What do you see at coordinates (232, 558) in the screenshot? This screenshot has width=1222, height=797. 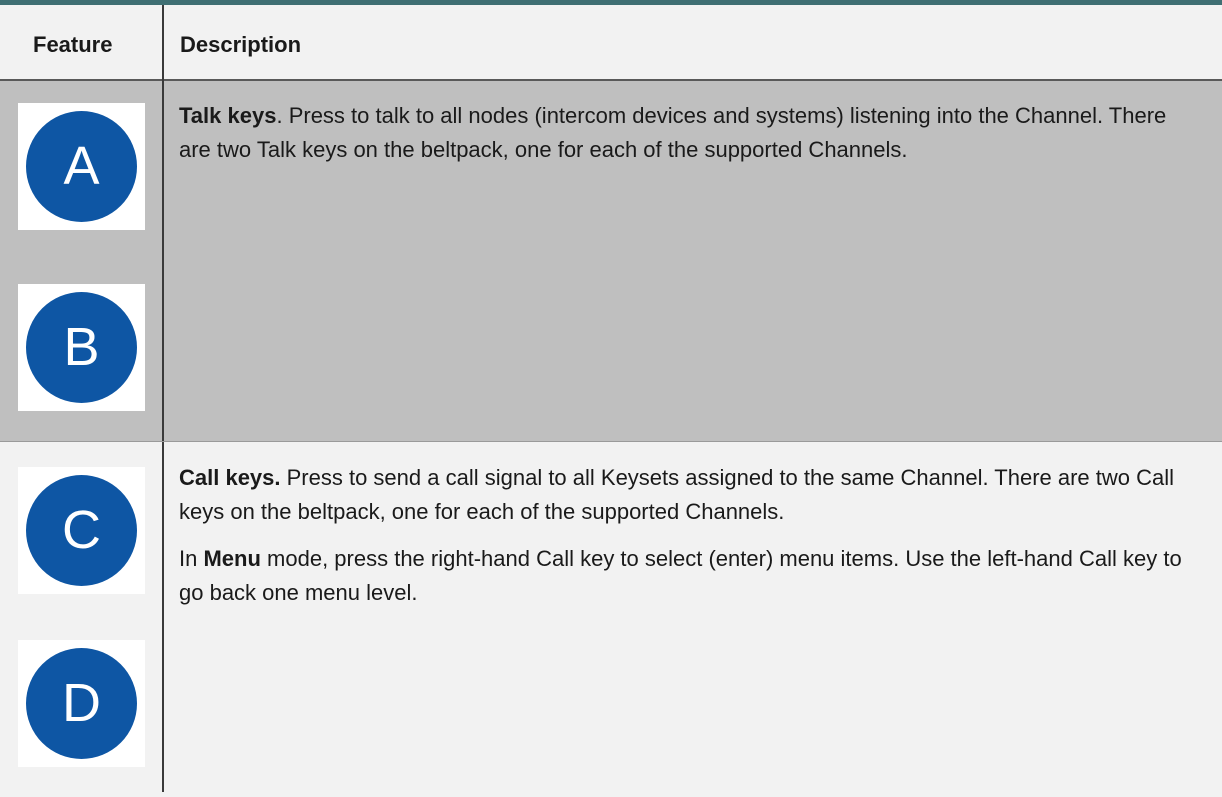 I see `menu-mode-bold: Menu` at bounding box center [232, 558].